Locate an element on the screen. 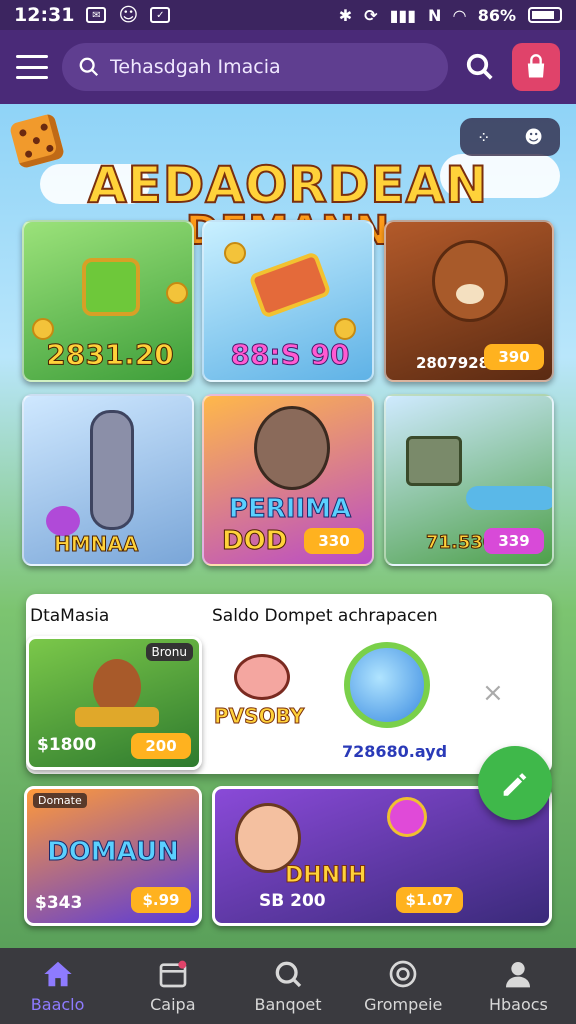  nav-label: Caipa is located at coordinates (173, 1004).